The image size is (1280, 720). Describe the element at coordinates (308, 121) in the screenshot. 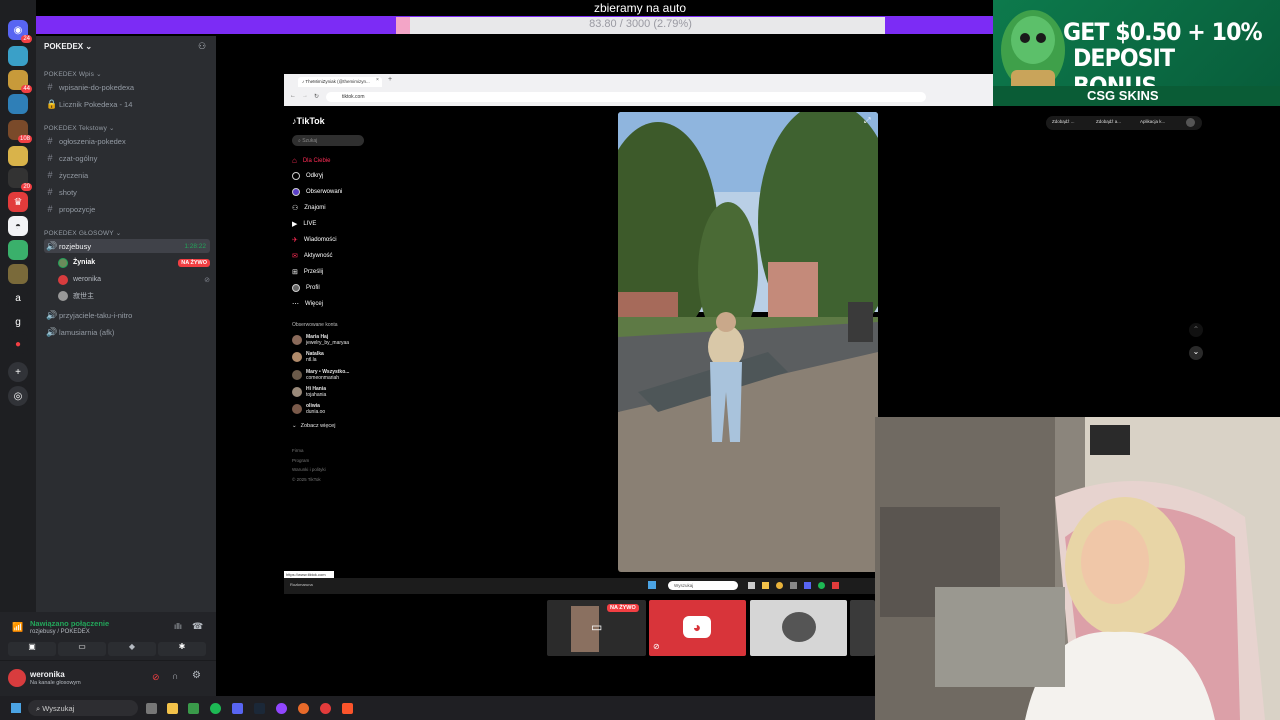

I see `tiktok-logo: ♪TikTok` at that location.